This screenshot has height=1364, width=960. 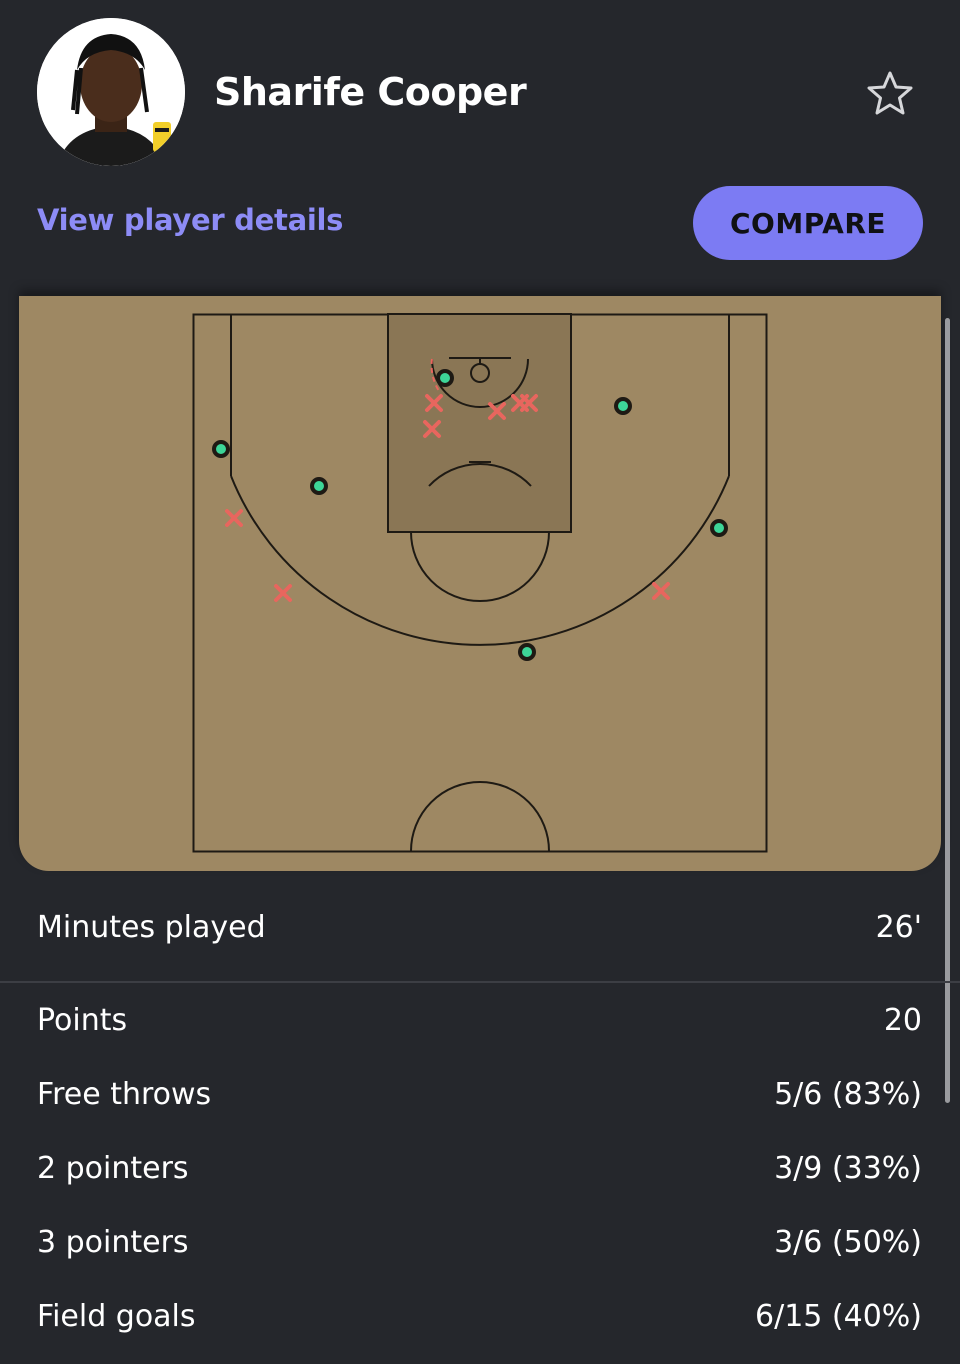 I want to click on stat-row-2-pointers: 2 pointers 3/9 (33%), so click(x=480, y=1169).